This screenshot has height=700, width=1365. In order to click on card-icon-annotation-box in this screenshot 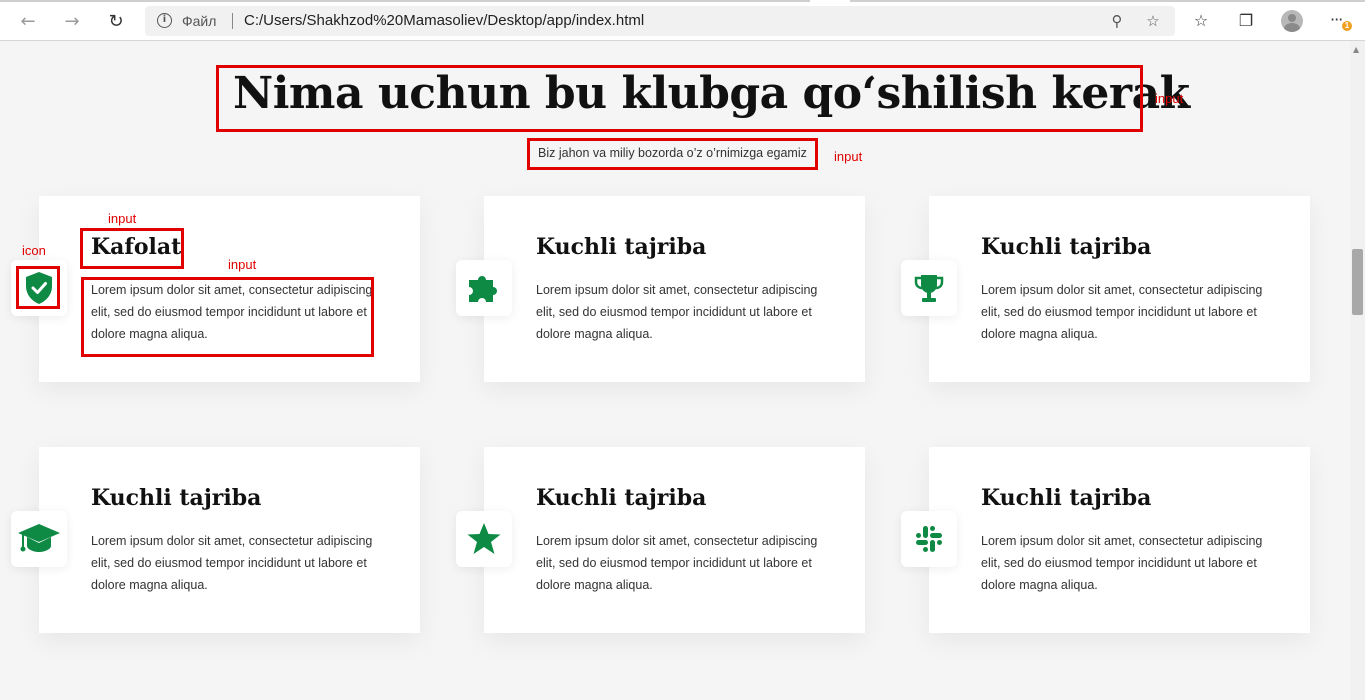, I will do `click(38, 287)`.